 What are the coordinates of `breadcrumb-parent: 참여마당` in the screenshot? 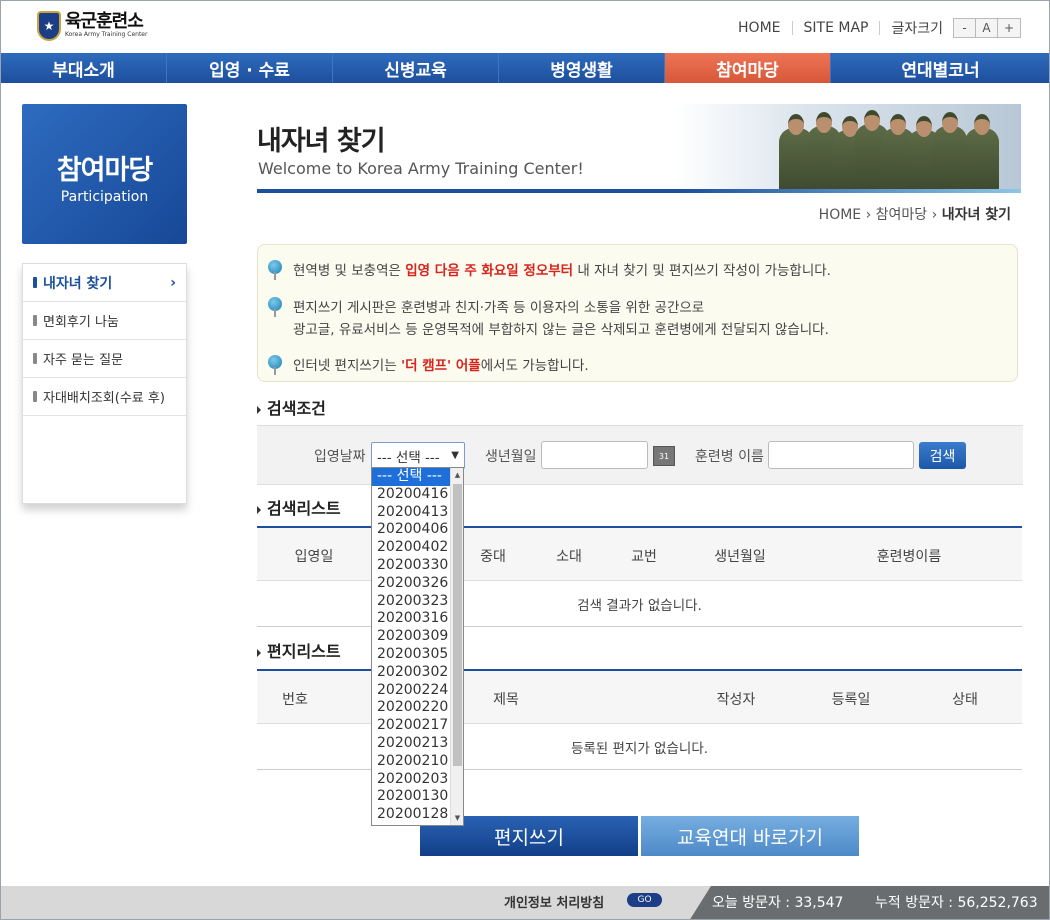 It's located at (902, 215).